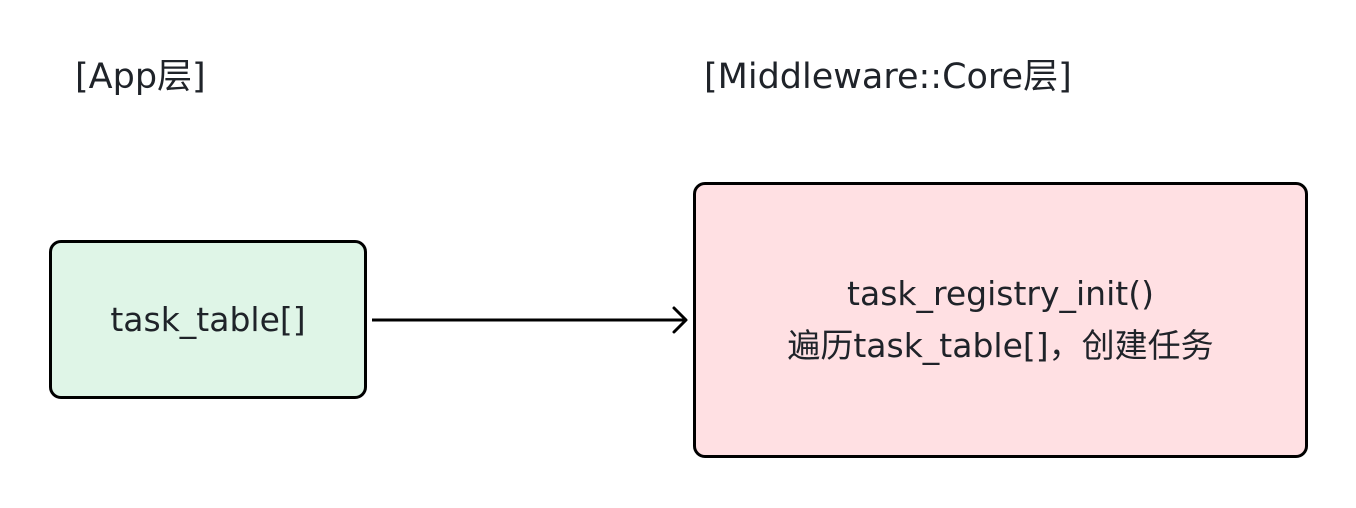  Describe the element at coordinates (530, 320) in the screenshot. I see `flow-arrow` at that location.